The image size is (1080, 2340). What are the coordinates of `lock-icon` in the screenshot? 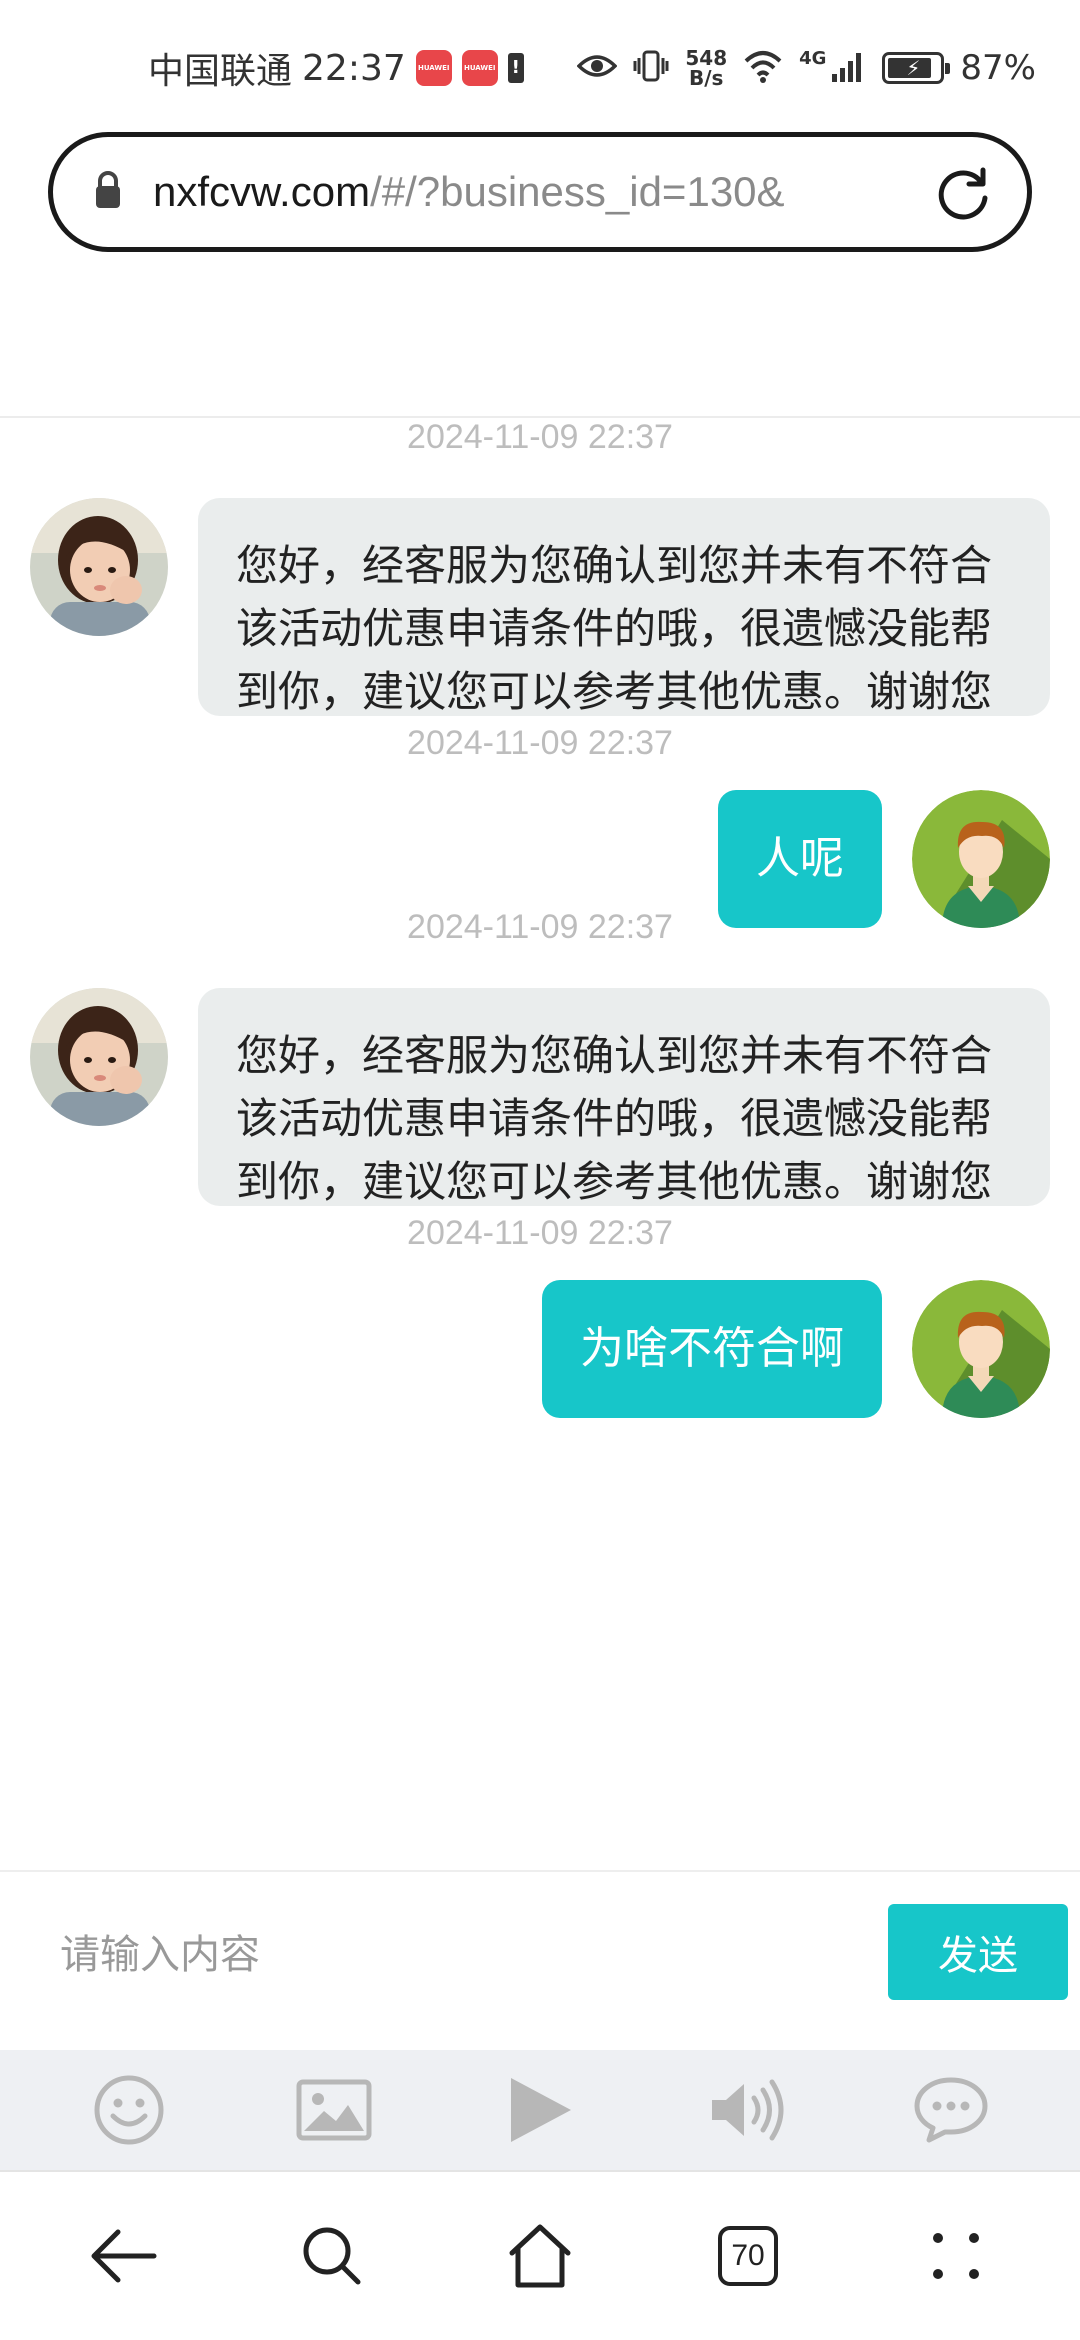 It's located at (108, 192).